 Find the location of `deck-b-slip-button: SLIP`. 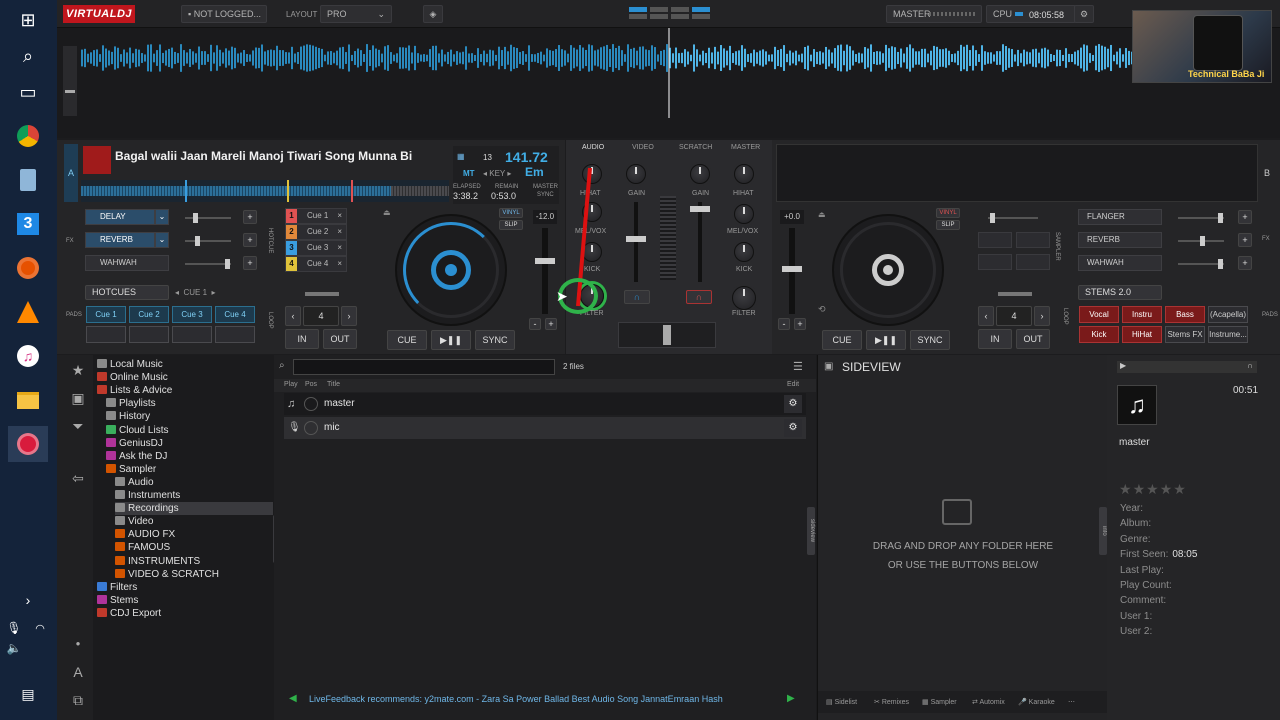

deck-b-slip-button: SLIP is located at coordinates (948, 225).